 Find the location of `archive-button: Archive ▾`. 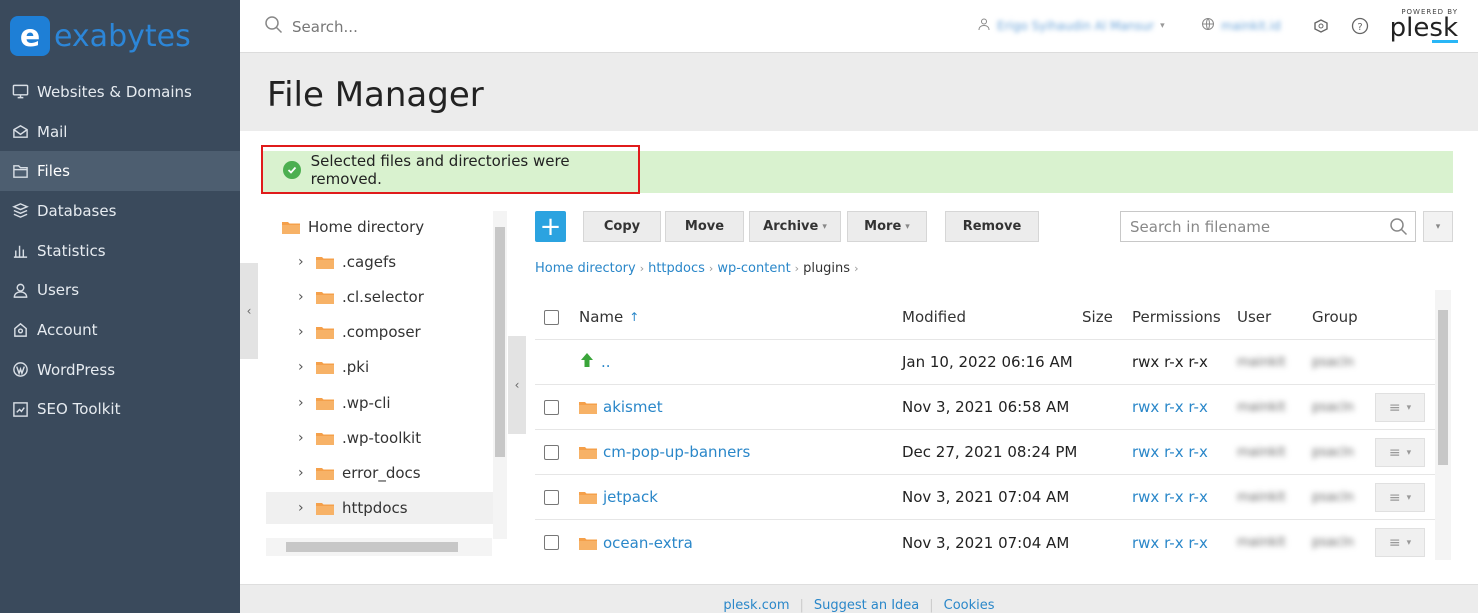

archive-button: Archive ▾ is located at coordinates (795, 226).